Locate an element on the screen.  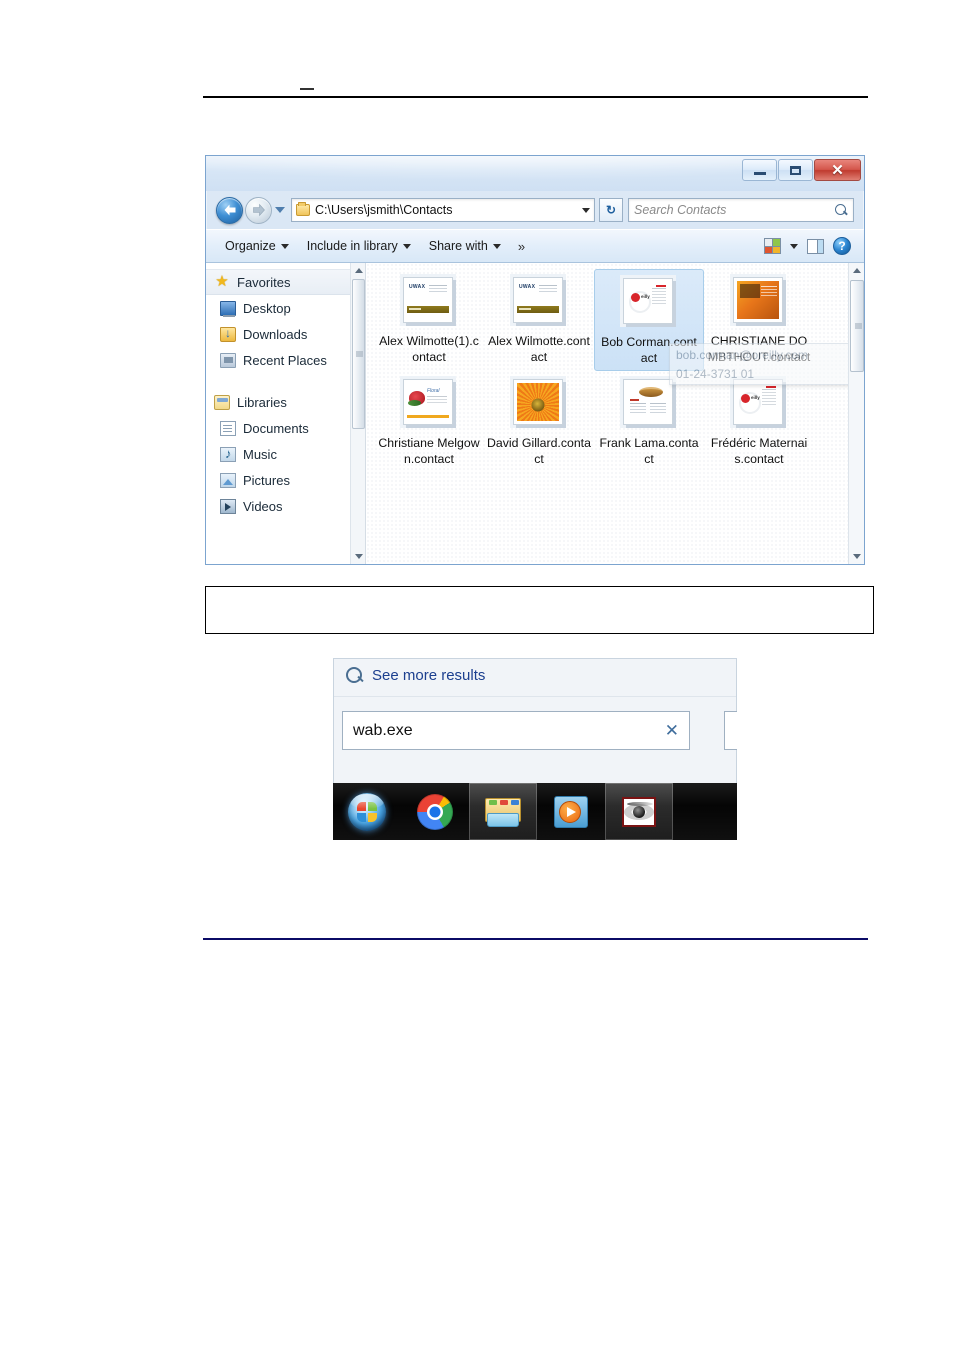
refresh-button: ↻ is located at coordinates (611, 210).